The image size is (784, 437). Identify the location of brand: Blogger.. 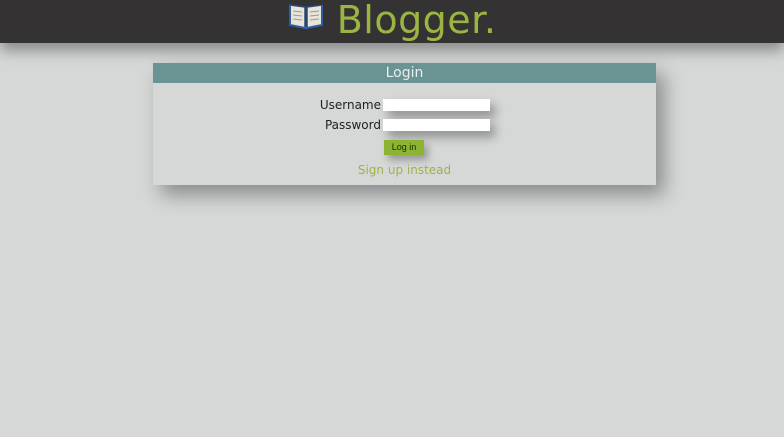
(392, 23).